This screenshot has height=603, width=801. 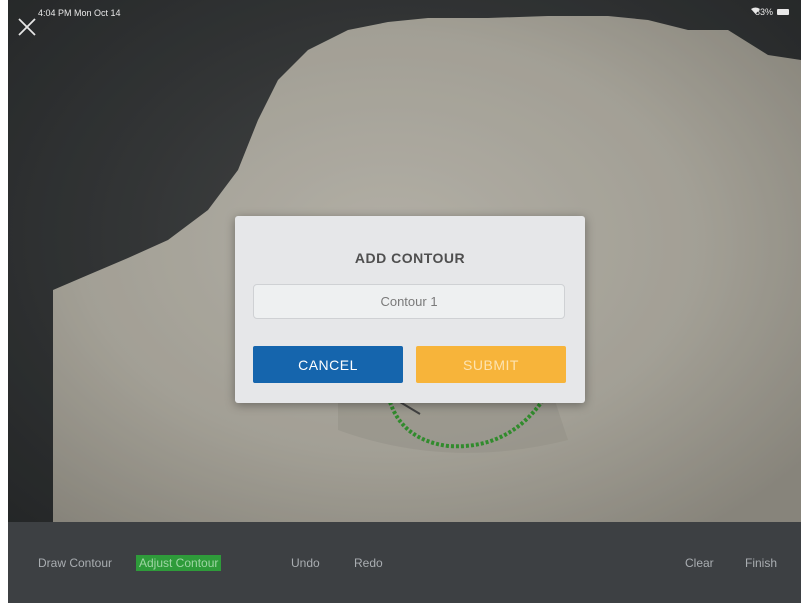 I want to click on clear-button: Clear, so click(x=699, y=563).